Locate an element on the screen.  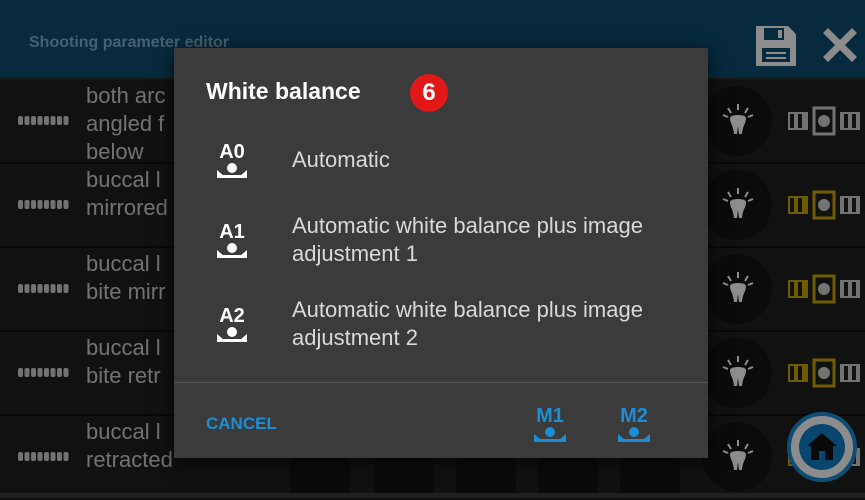
svg-text: M2 is located at coordinates (634, 416).